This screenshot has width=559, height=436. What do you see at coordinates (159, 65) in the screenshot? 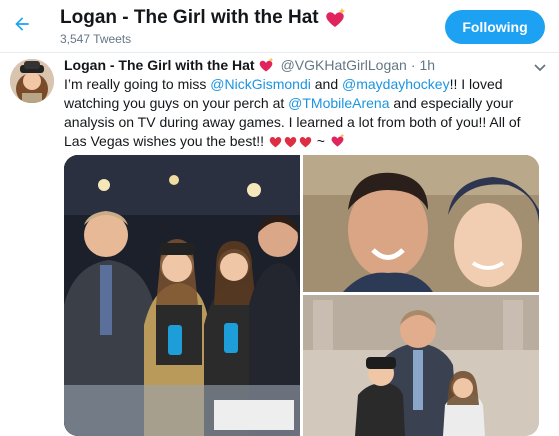
I see `tweet-author-name: Logan - The Girl with the Hat` at bounding box center [159, 65].